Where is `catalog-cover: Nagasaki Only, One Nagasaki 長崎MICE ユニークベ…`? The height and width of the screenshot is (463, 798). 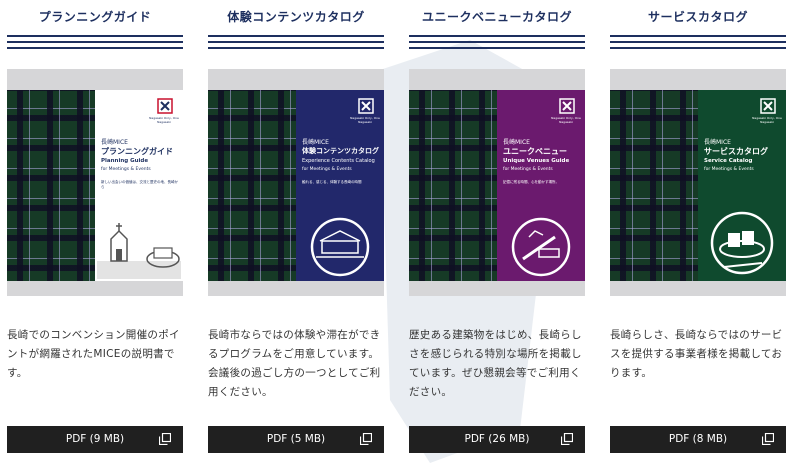
catalog-cover: Nagasaki Only, One Nagasaki 長崎MICE ユニークベ… is located at coordinates (497, 182).